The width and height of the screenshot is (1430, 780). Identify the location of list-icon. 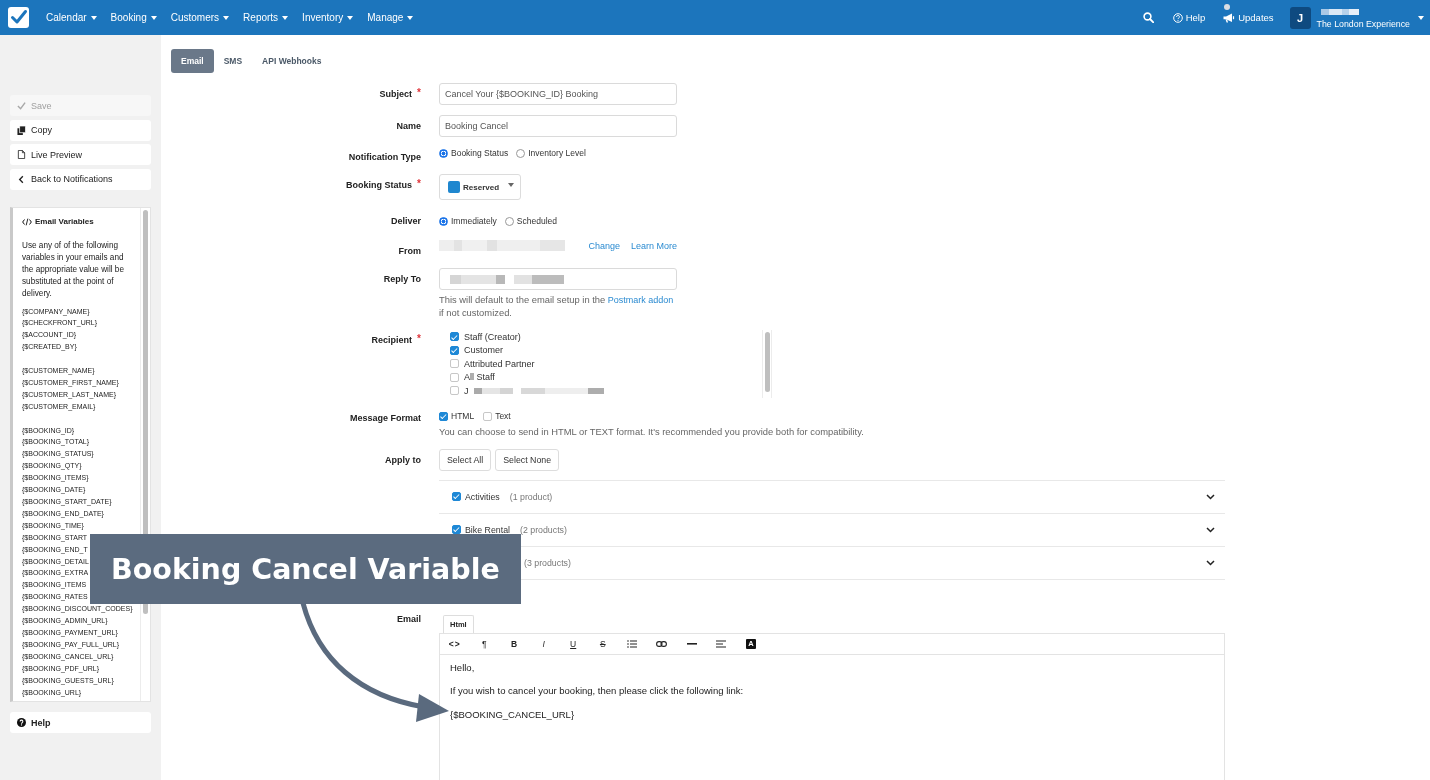
(632, 643).